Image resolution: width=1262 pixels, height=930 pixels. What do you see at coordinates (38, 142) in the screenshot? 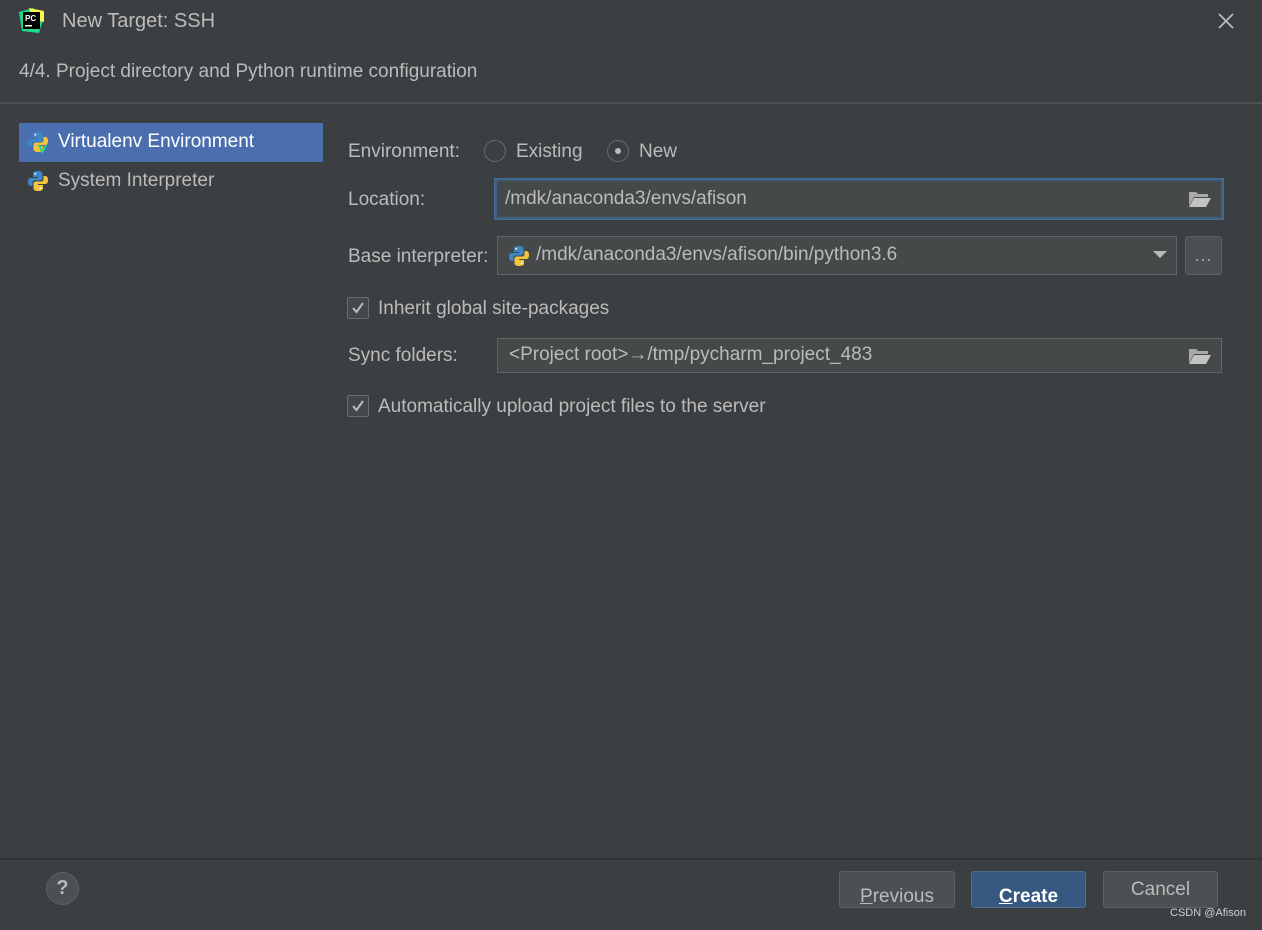
I see `virtualenv-python-icon` at bounding box center [38, 142].